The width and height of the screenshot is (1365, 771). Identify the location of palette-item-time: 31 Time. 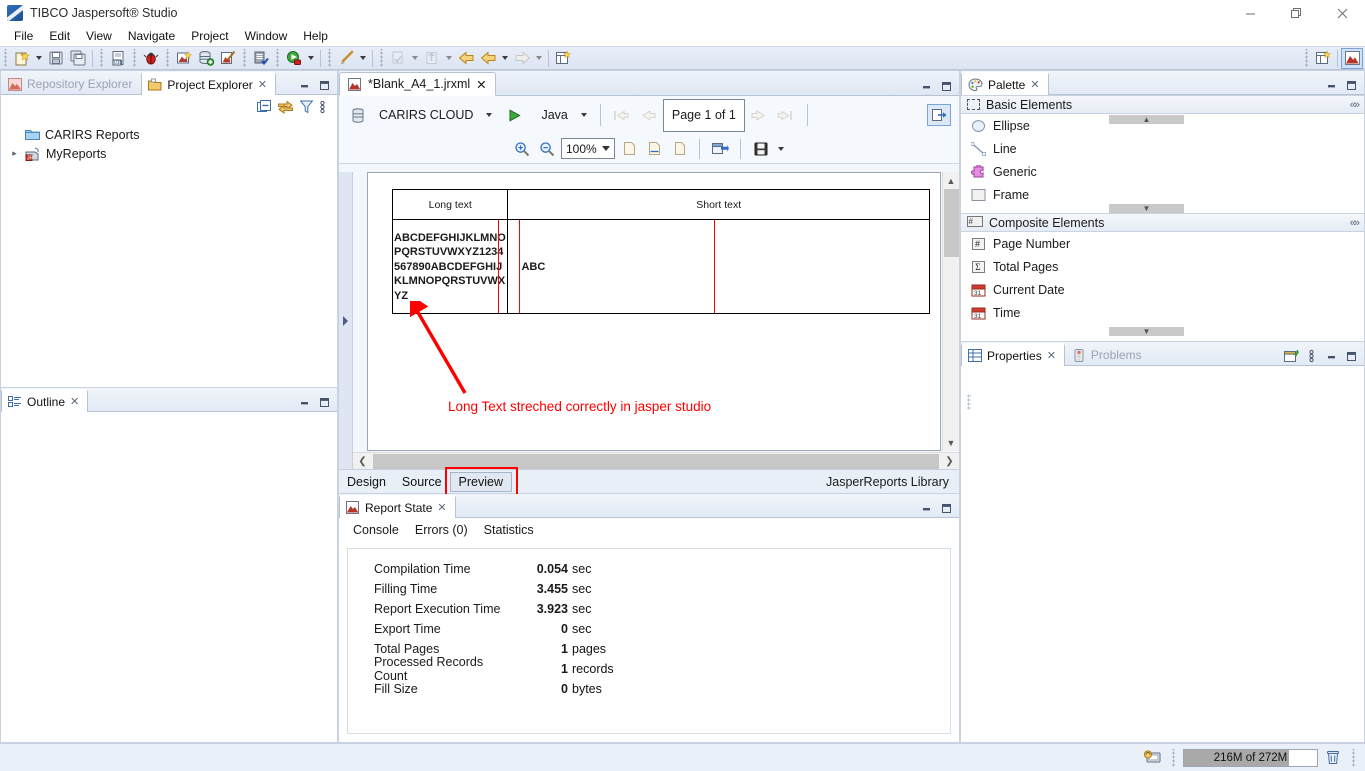
(1162, 312).